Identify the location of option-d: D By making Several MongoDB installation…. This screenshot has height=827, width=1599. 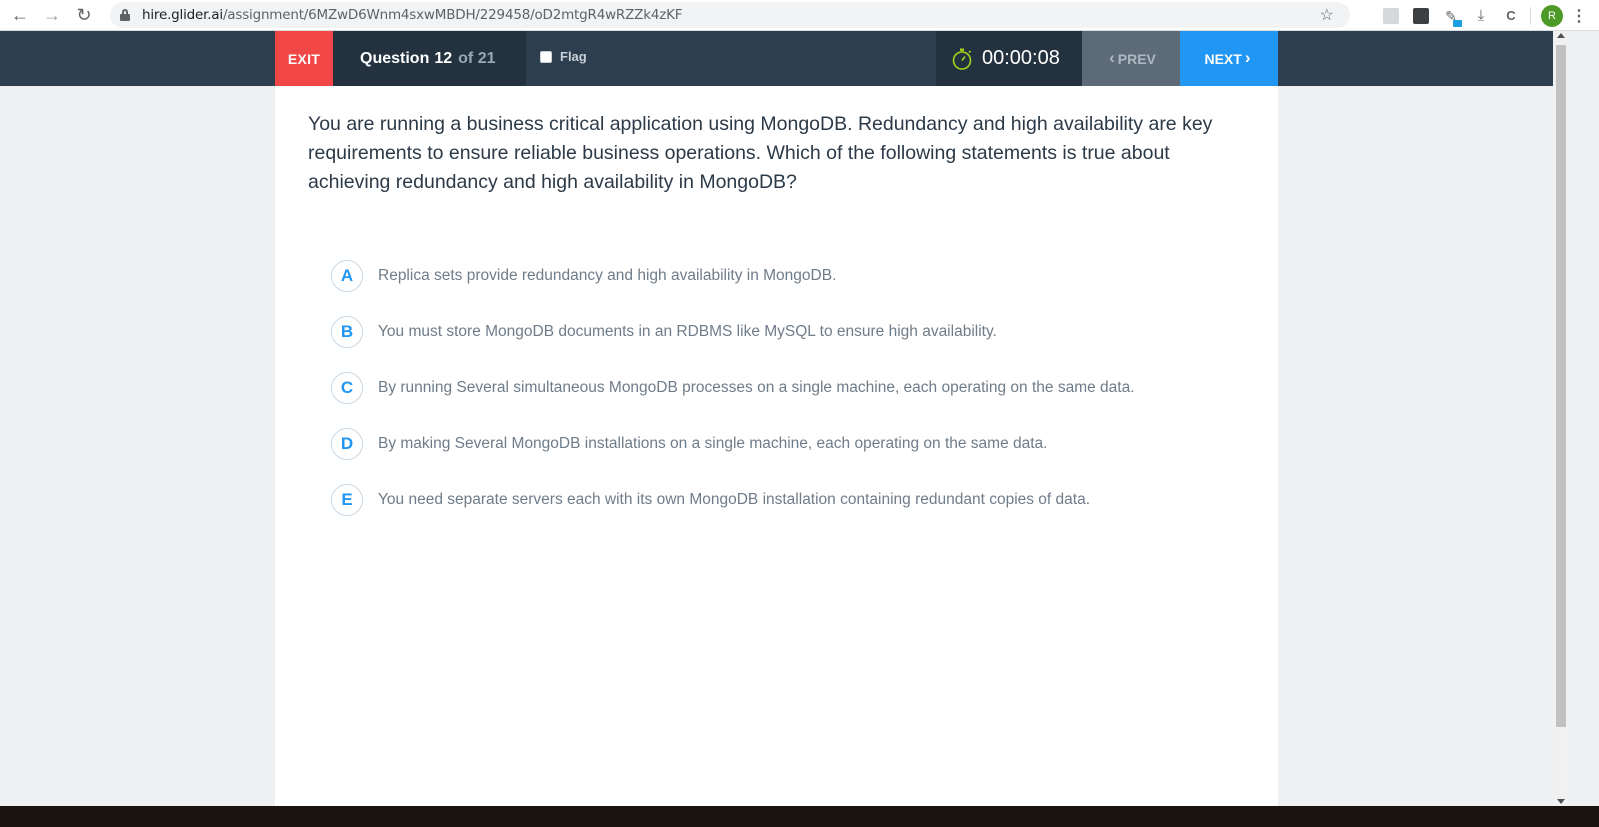
(791, 444).